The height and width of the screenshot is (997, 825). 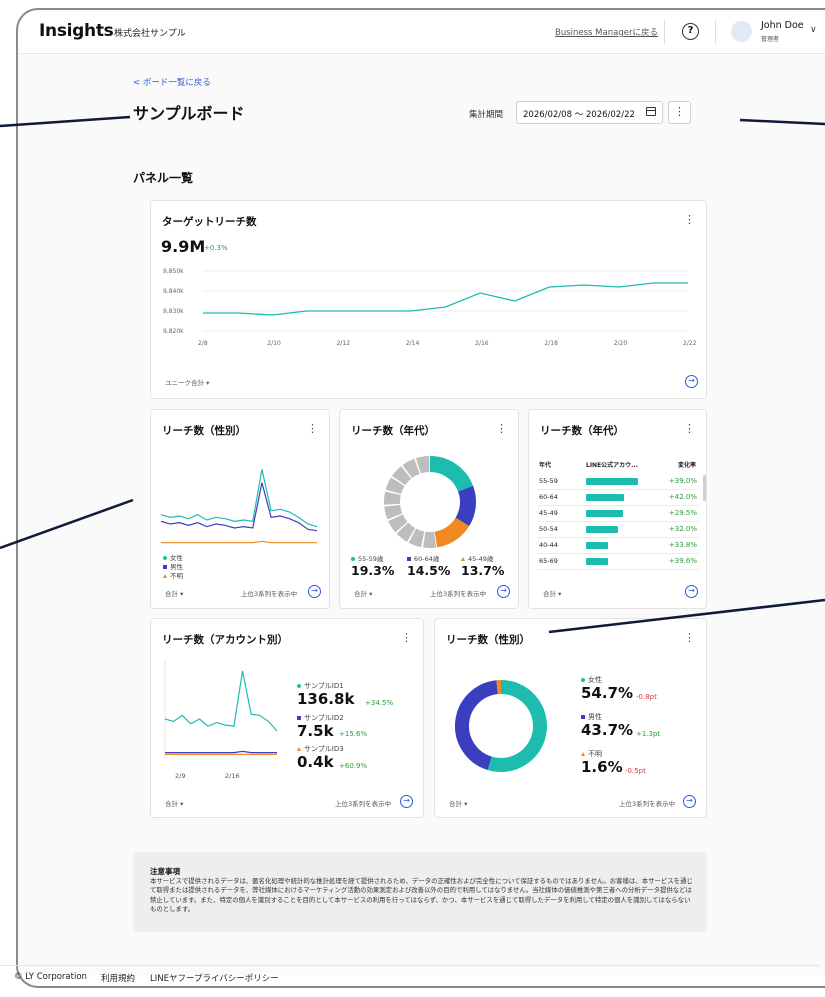 What do you see at coordinates (315, 731) in the screenshot?
I see `account-2-value: 7.5k` at bounding box center [315, 731].